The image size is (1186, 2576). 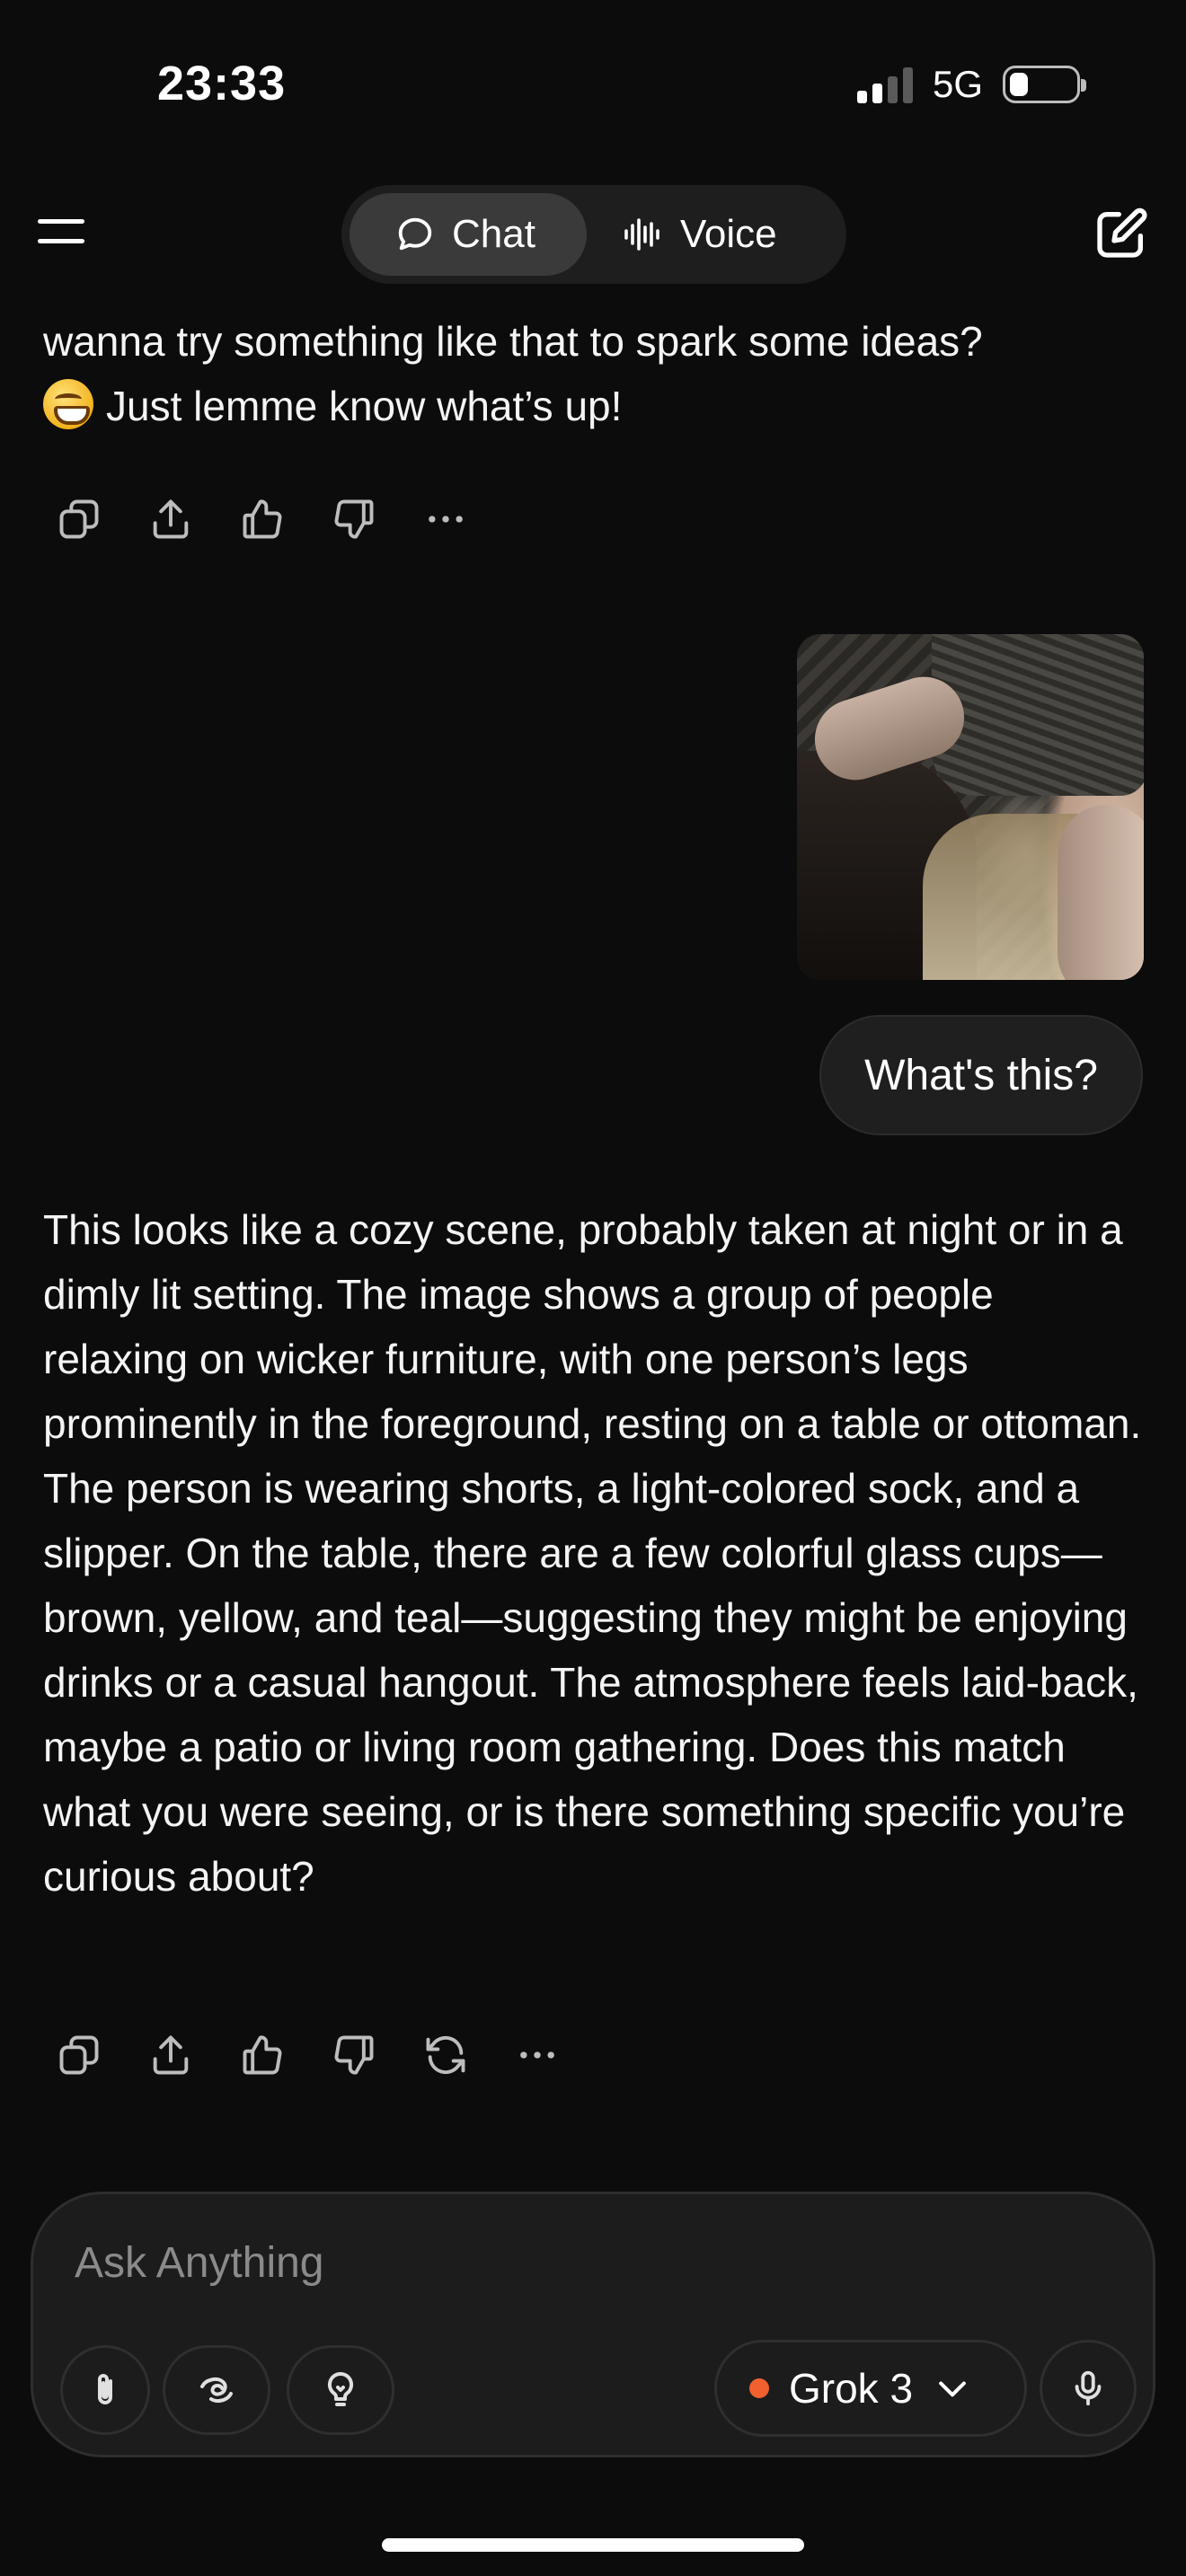 What do you see at coordinates (952, 2389) in the screenshot?
I see `chevron-down-icon` at bounding box center [952, 2389].